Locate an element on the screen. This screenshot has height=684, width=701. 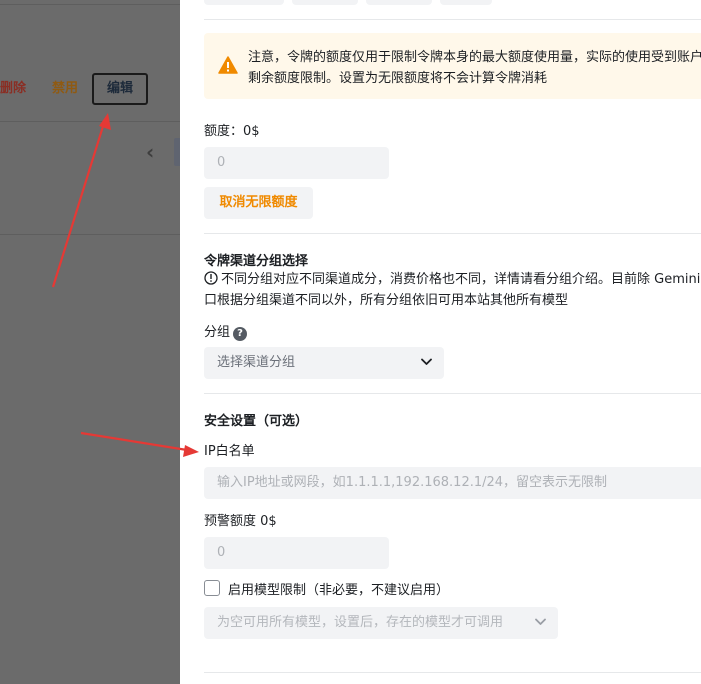
group-label-wrap: 分组? is located at coordinates (226, 331).